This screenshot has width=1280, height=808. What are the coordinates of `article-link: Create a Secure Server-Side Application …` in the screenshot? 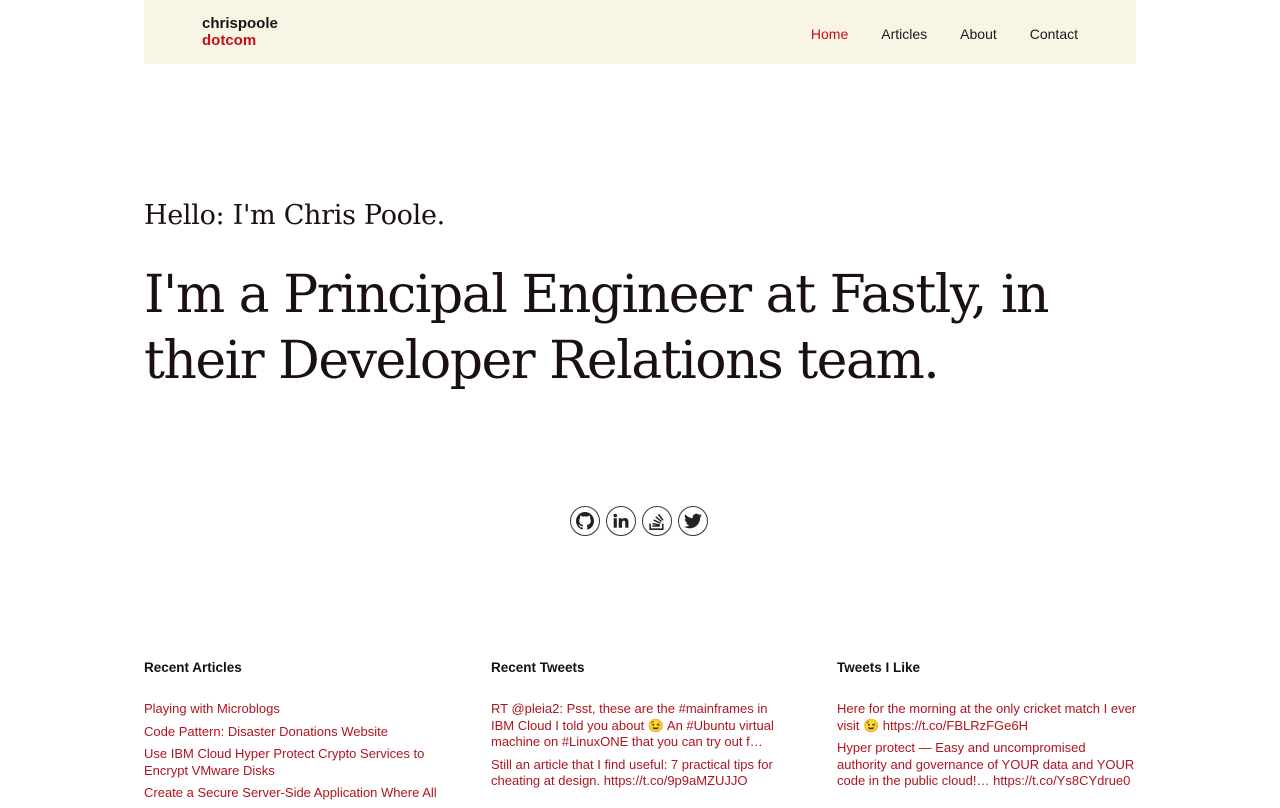 It's located at (294, 793).